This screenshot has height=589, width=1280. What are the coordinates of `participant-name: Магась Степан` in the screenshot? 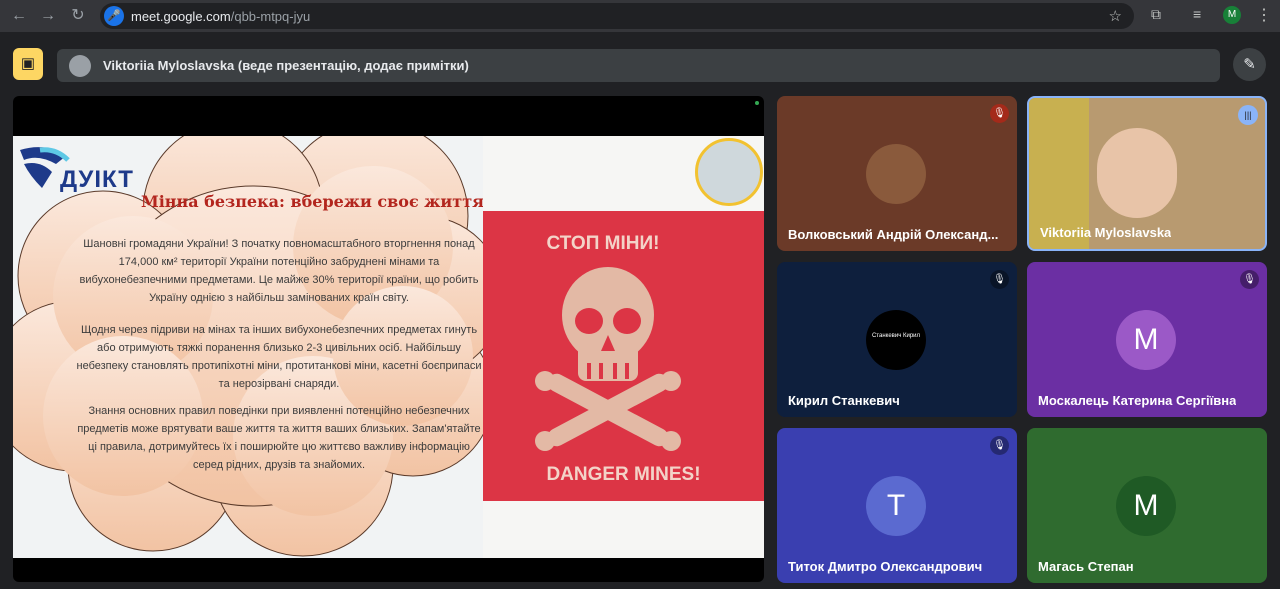 It's located at (1086, 566).